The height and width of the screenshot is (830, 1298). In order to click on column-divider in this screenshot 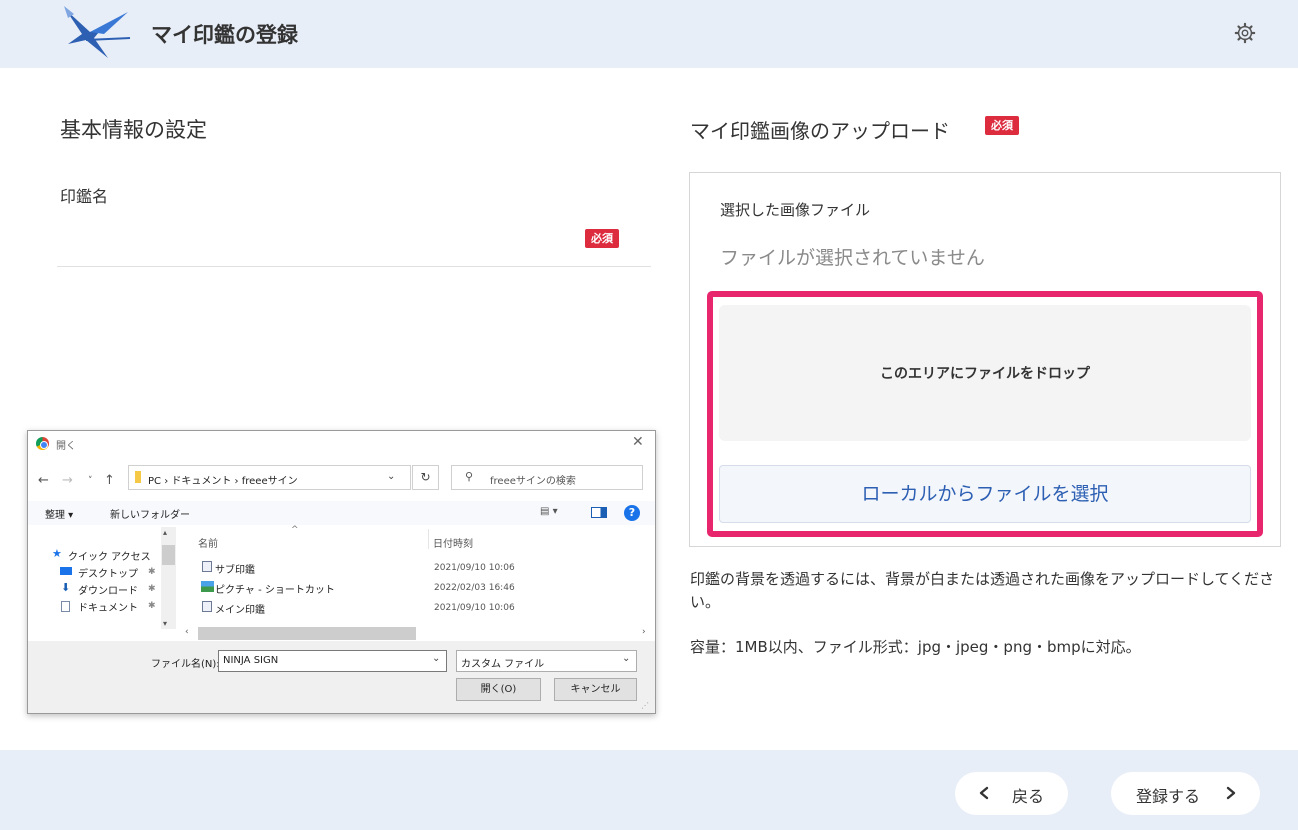, I will do `click(428, 539)`.